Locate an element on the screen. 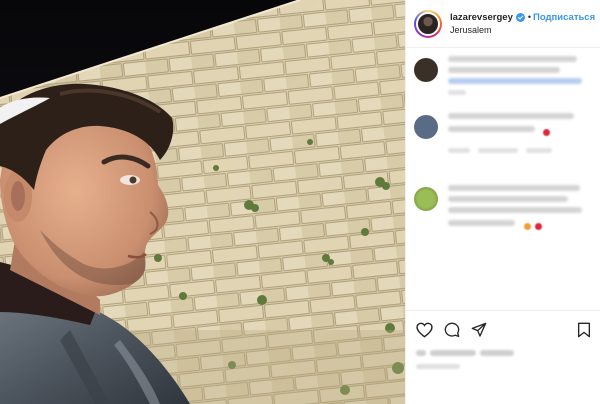 The height and width of the screenshot is (404, 600). follow-button: Подписаться is located at coordinates (564, 17).